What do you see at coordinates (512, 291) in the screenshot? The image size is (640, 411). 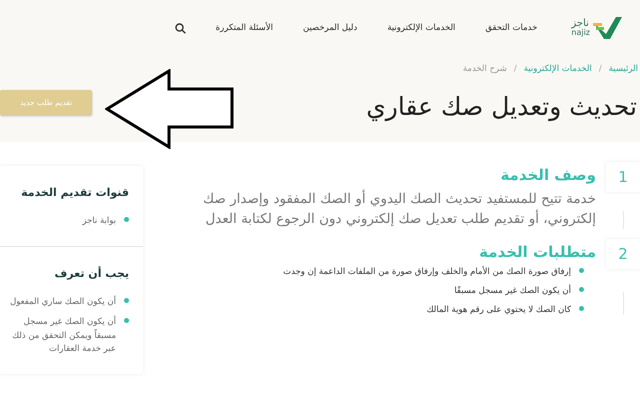 I see `requirement-text: أن يكون الصك غير مسجل مسبقًا` at bounding box center [512, 291].